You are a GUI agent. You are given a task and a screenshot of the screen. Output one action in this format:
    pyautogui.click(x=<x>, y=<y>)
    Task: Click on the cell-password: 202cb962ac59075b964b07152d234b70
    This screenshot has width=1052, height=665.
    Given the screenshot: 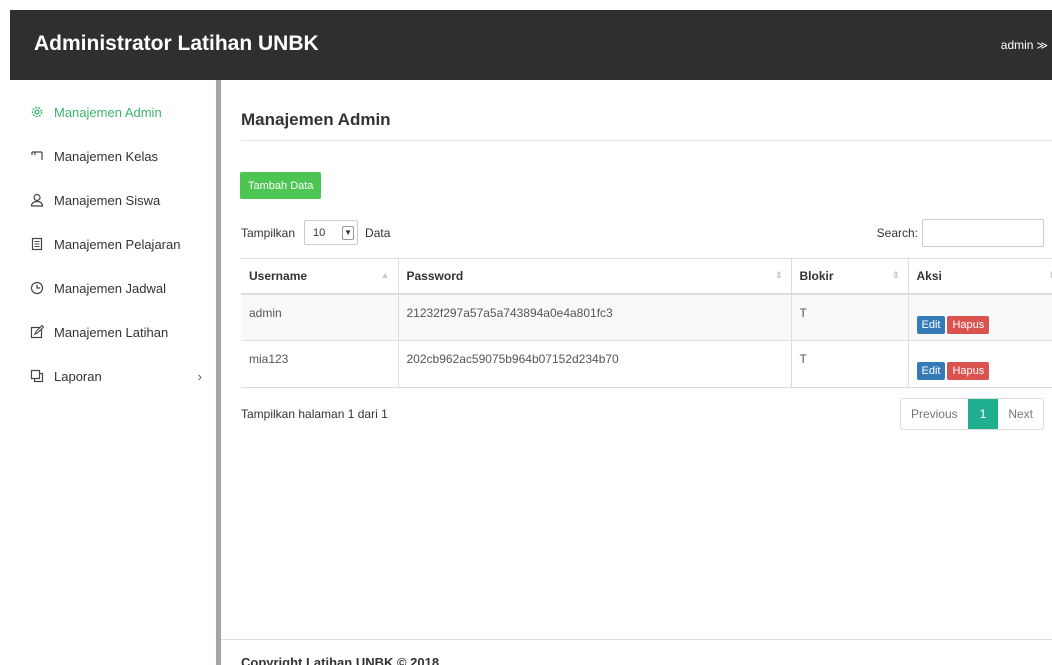 What is the action you would take?
    pyautogui.click(x=594, y=364)
    